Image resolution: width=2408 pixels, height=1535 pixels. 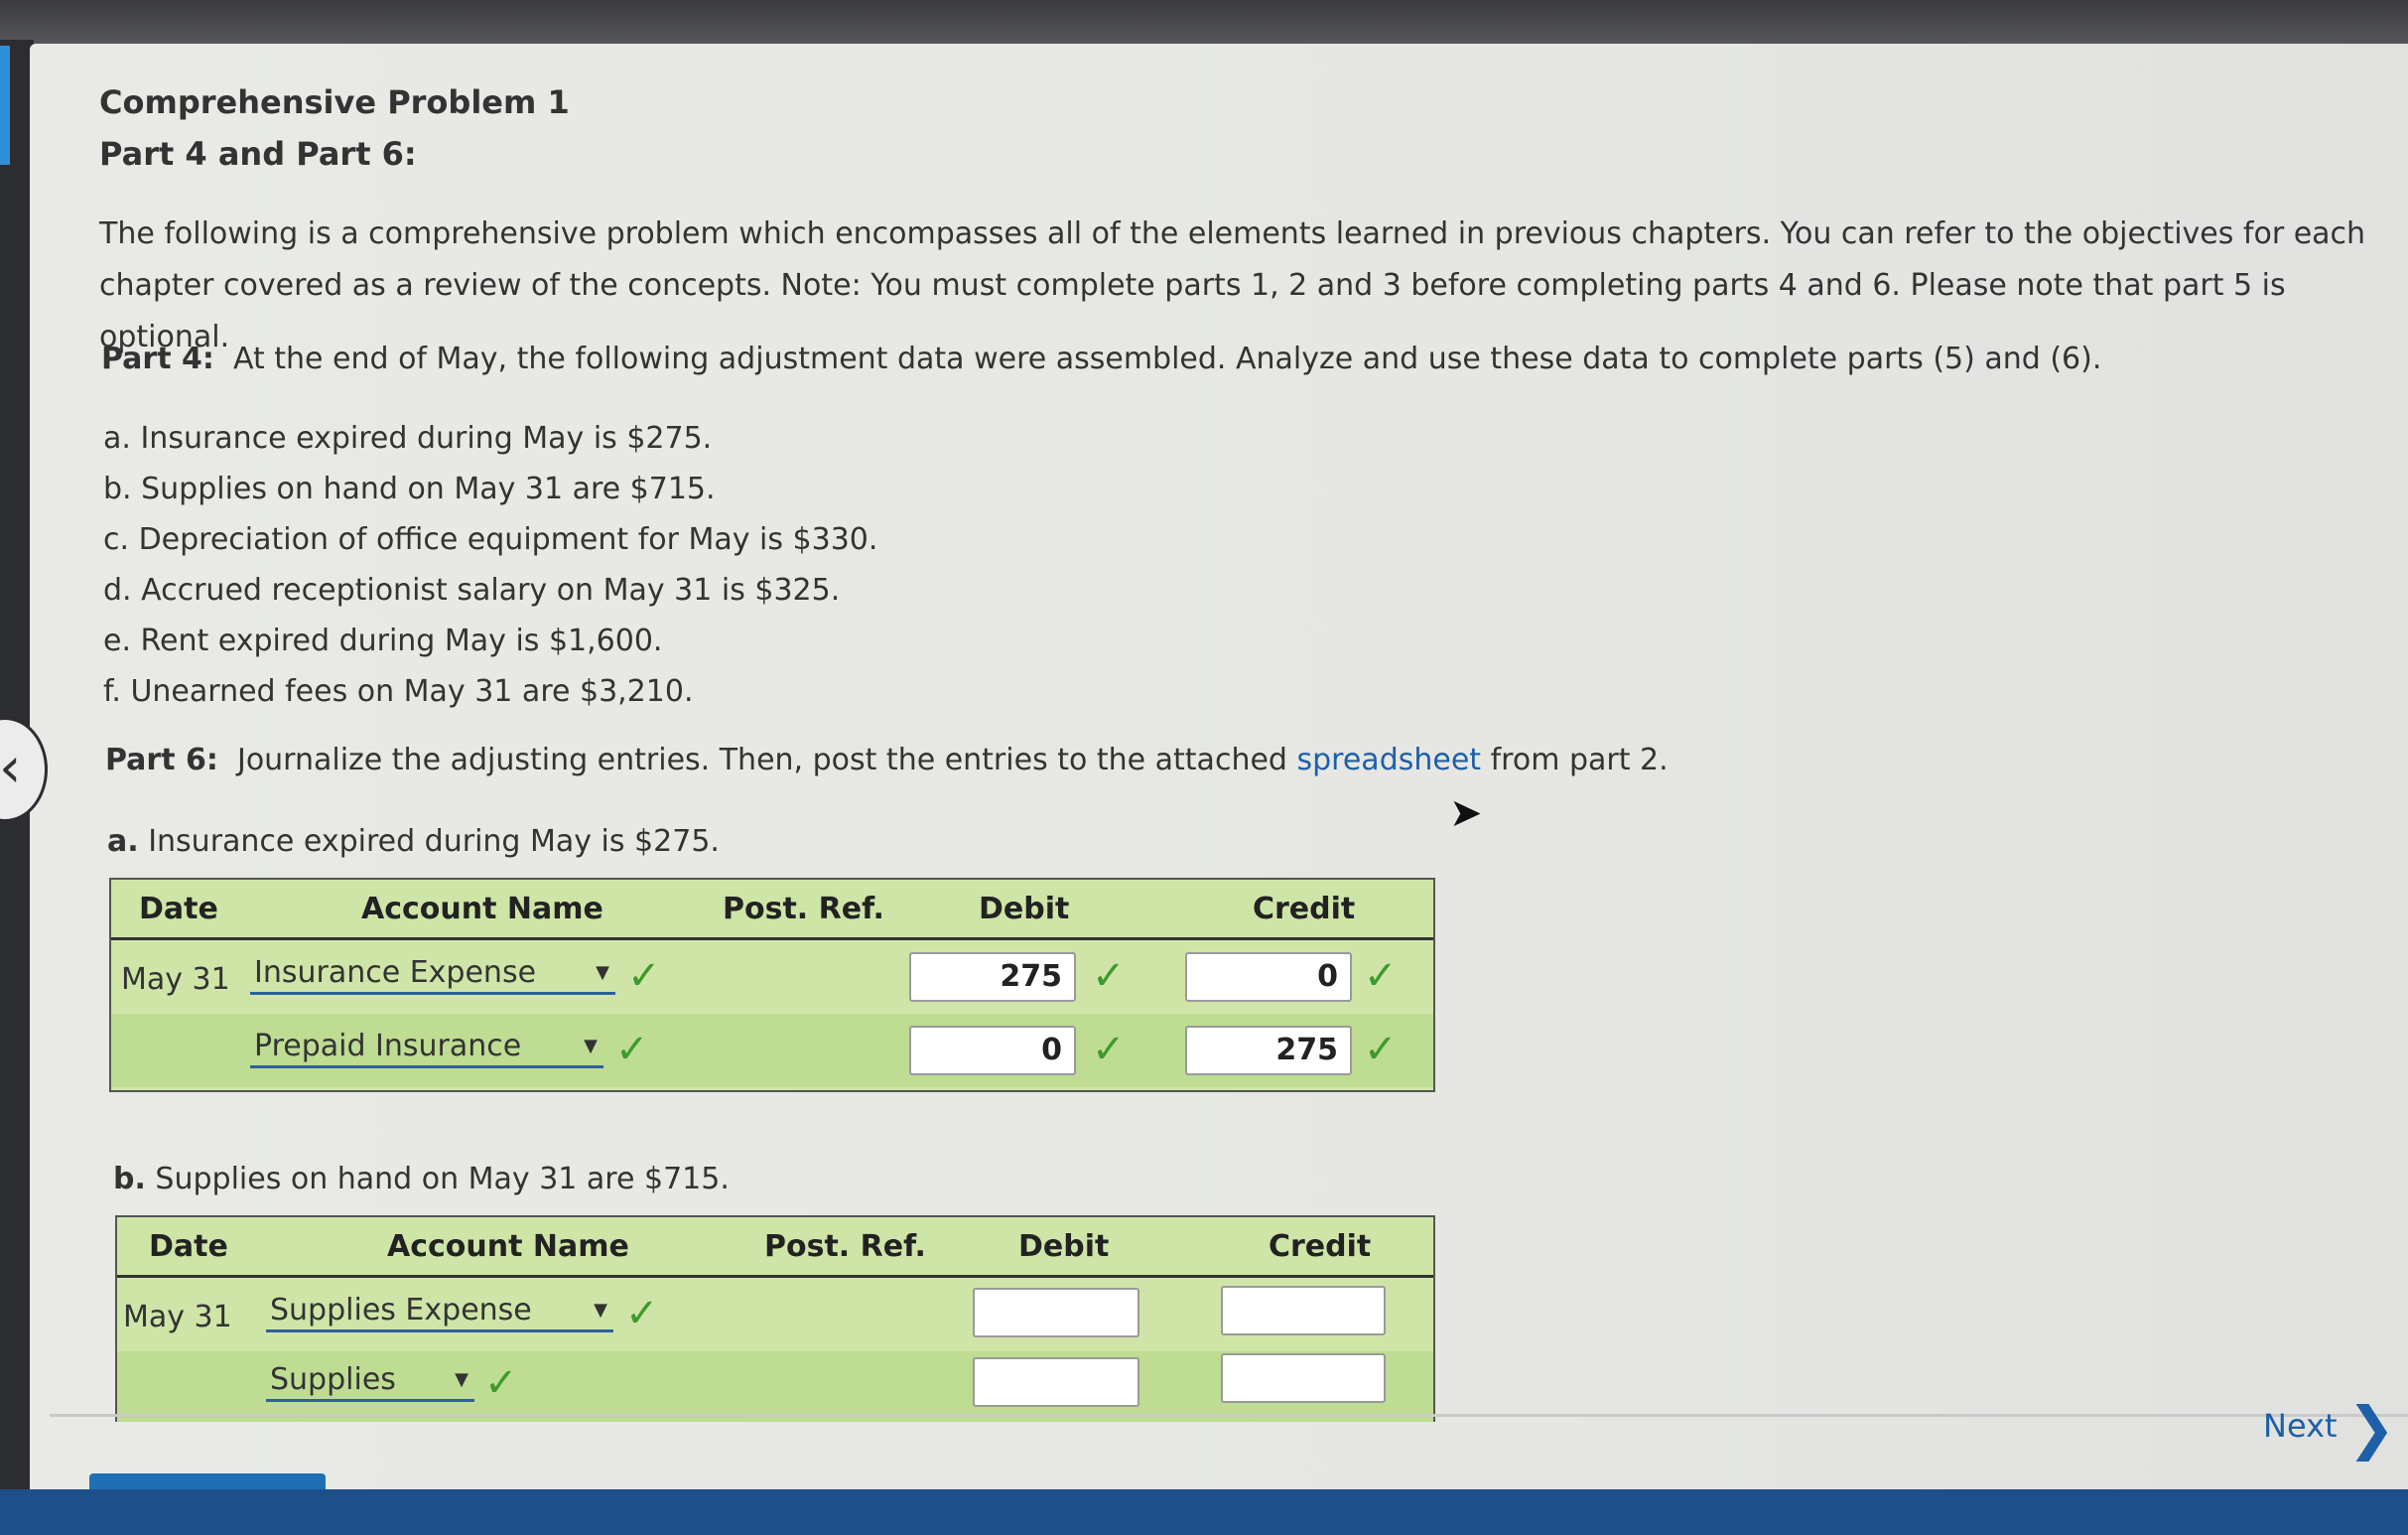 What do you see at coordinates (396, 973) in the screenshot?
I see `account-selected: Insurance Expense` at bounding box center [396, 973].